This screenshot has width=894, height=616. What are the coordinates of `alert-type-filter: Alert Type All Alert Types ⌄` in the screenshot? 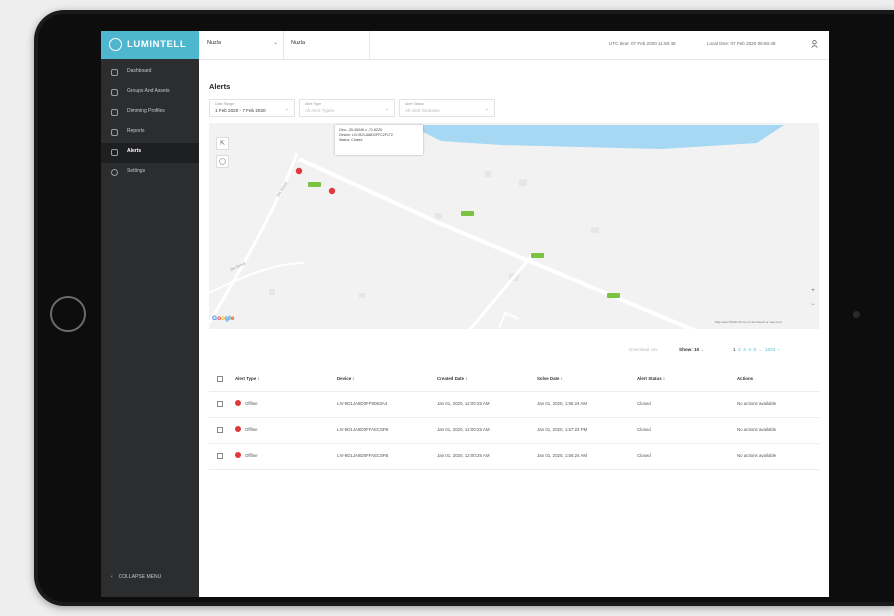 It's located at (347, 108).